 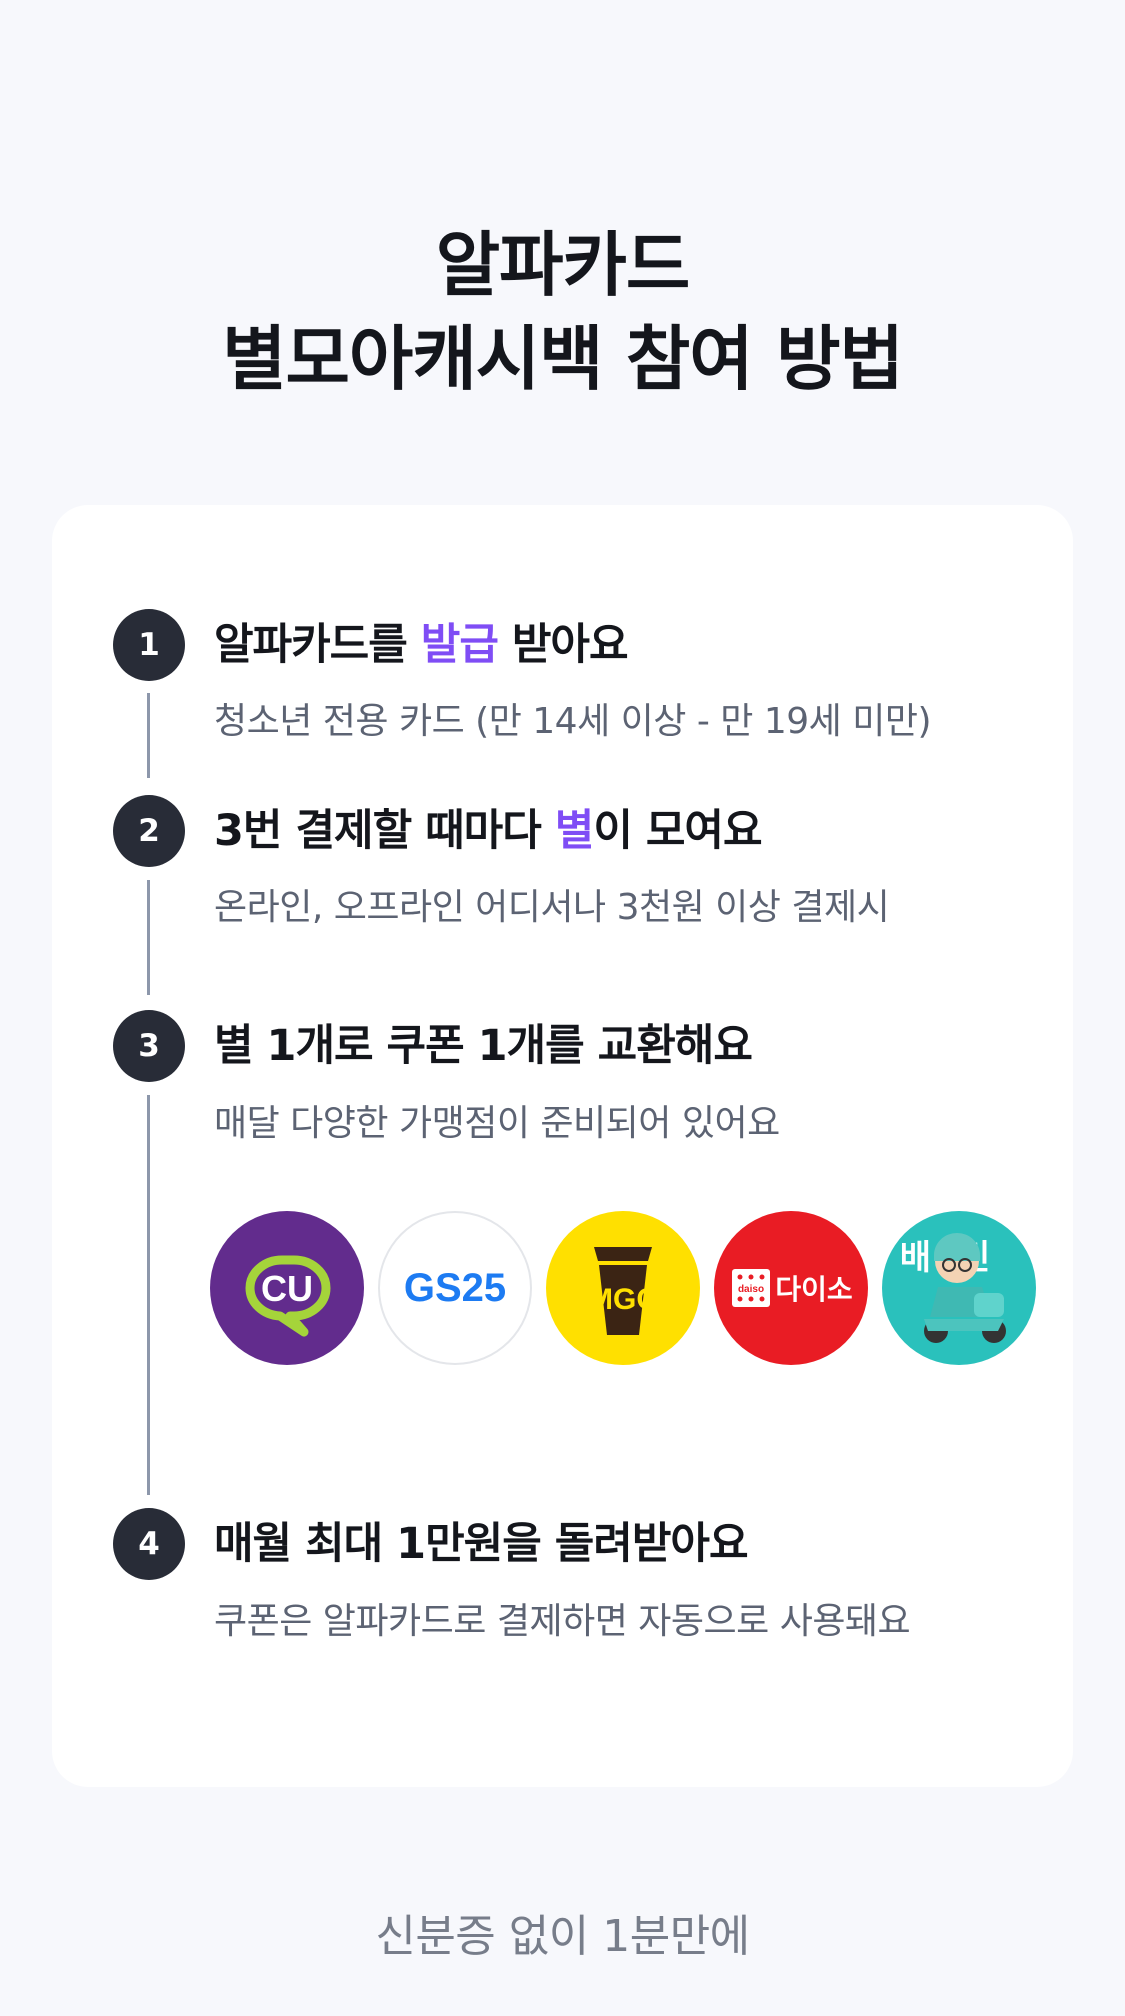 I want to click on step-description: 온라인, 오프라인 어디서나 3천원 이상 결제시, so click(x=552, y=907).